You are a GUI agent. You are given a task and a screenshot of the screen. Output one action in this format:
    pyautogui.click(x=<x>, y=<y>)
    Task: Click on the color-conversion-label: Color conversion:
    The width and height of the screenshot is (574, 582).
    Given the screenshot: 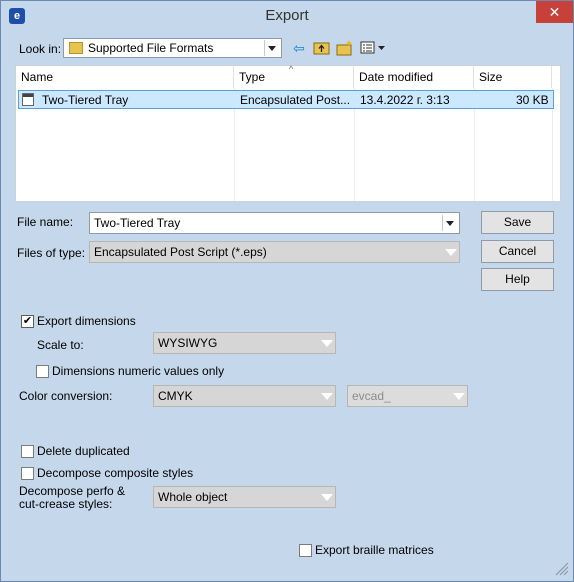 What is the action you would take?
    pyautogui.click(x=66, y=396)
    